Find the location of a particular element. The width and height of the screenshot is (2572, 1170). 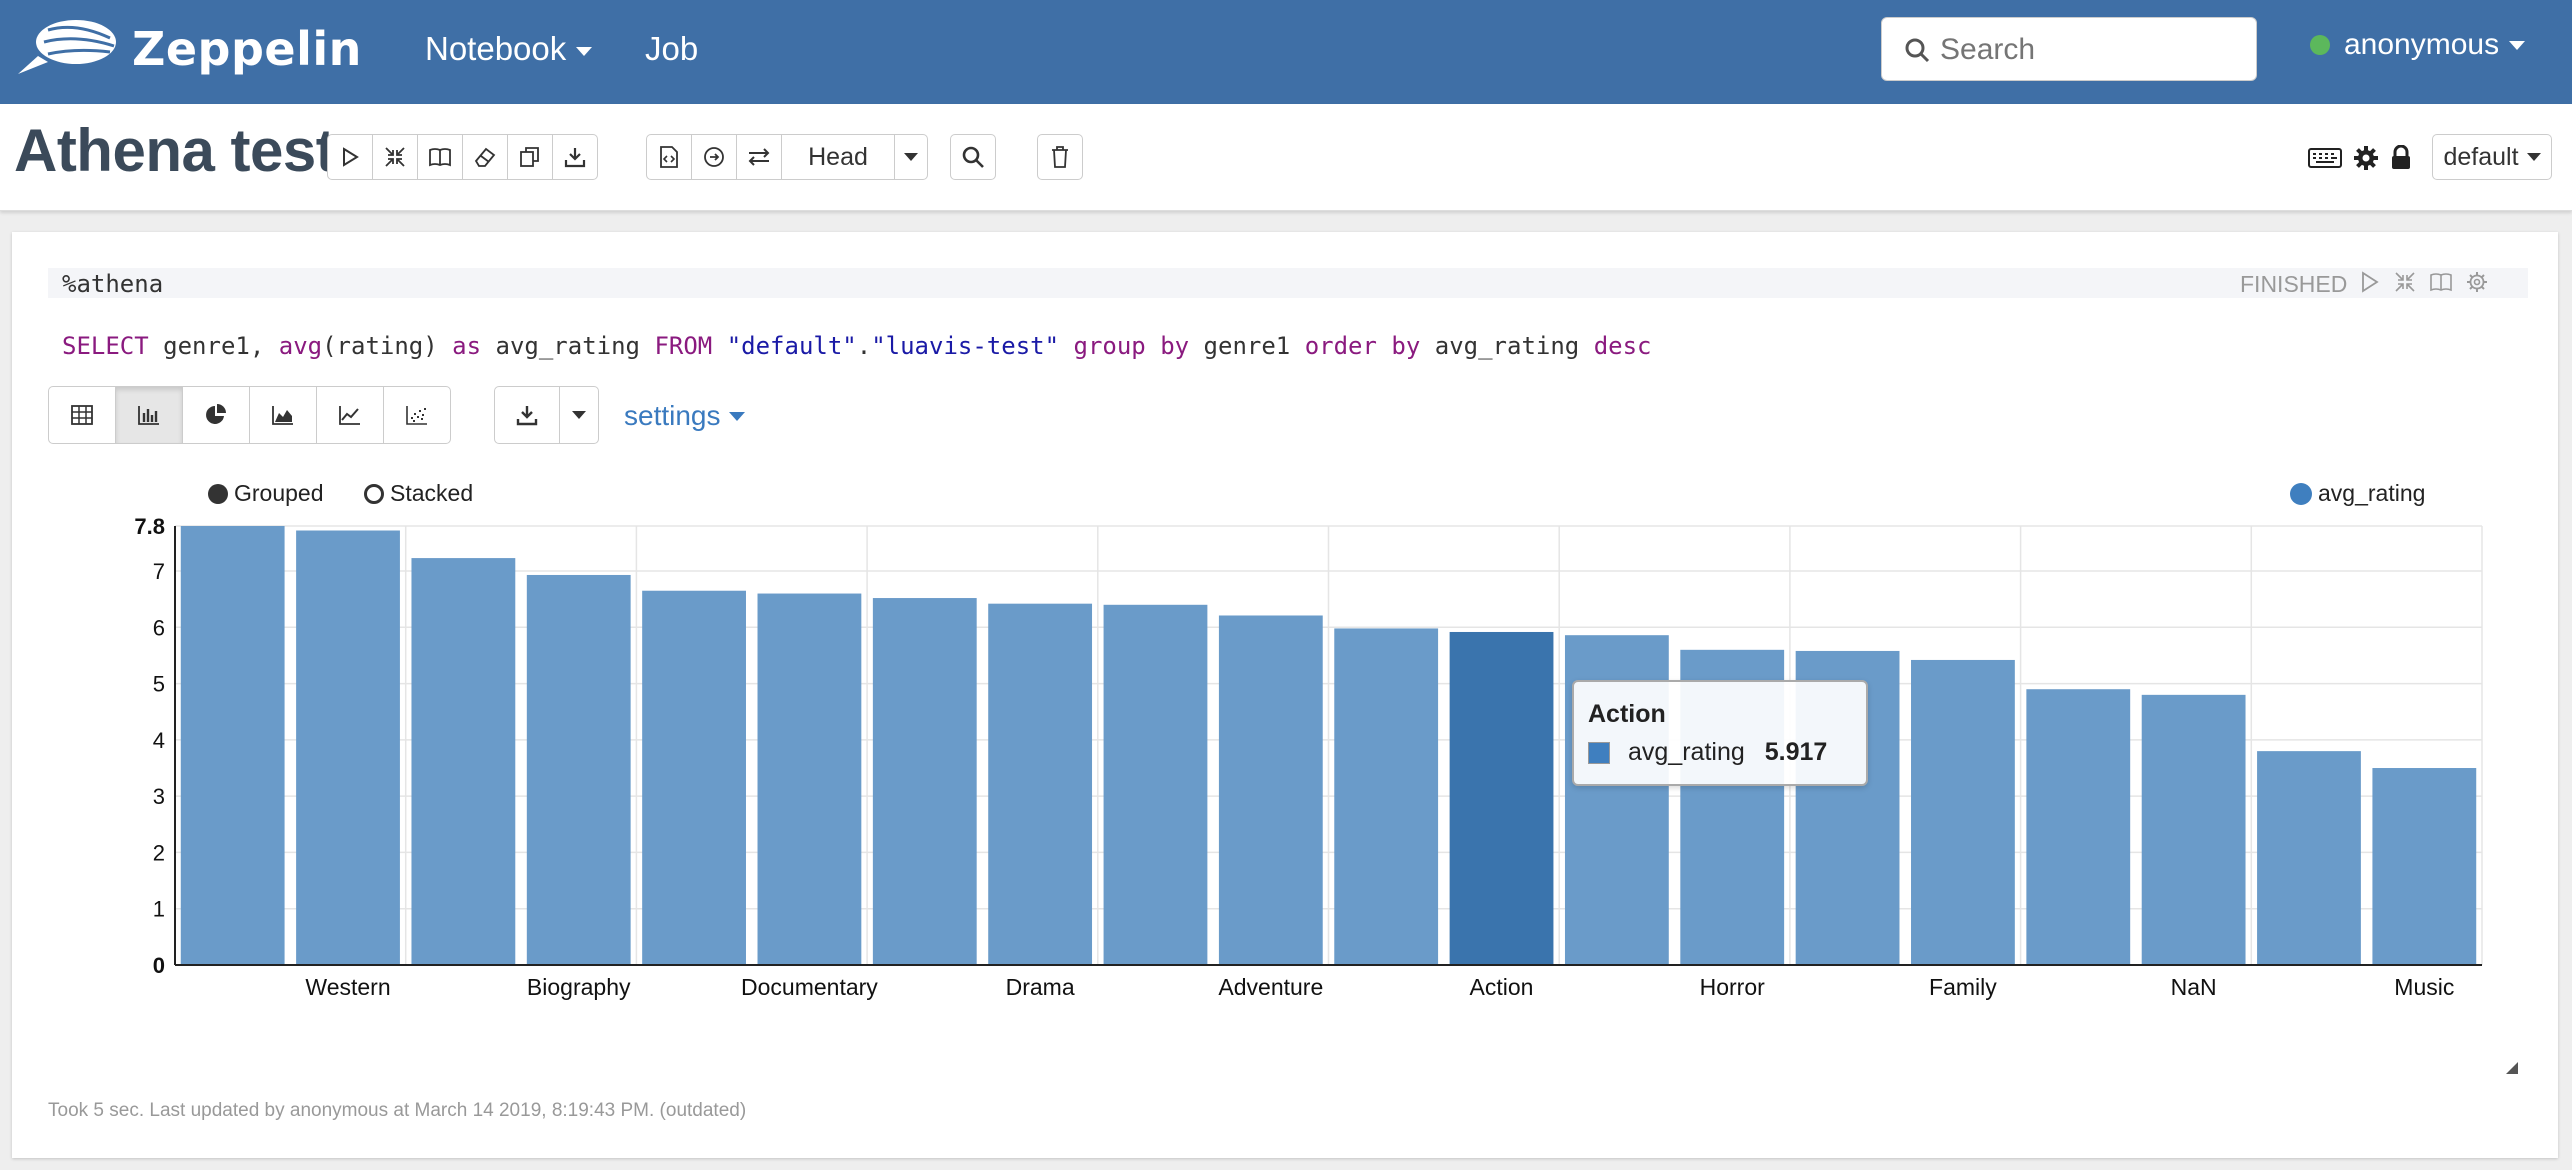

delete-group is located at coordinates (1060, 157).